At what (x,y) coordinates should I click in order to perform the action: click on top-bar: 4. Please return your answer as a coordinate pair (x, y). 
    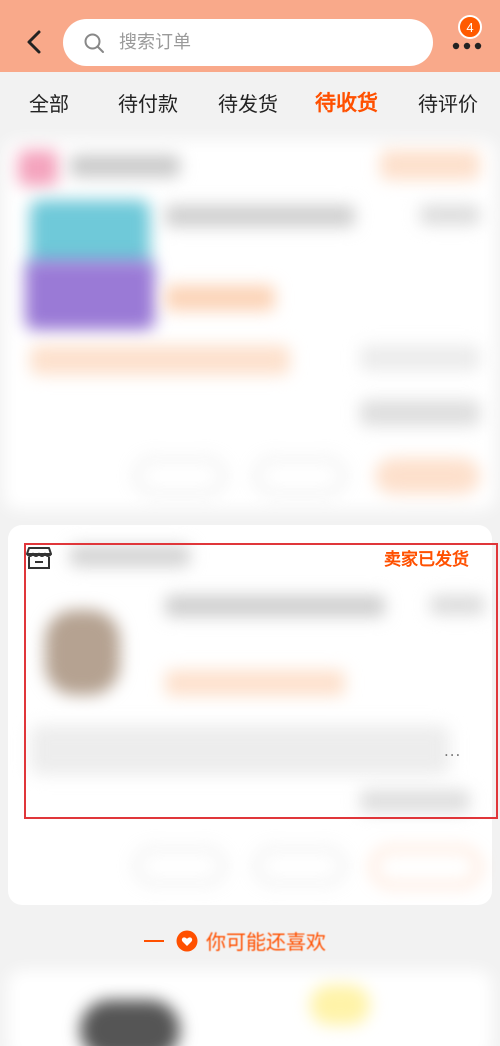
    Looking at the image, I should click on (250, 36).